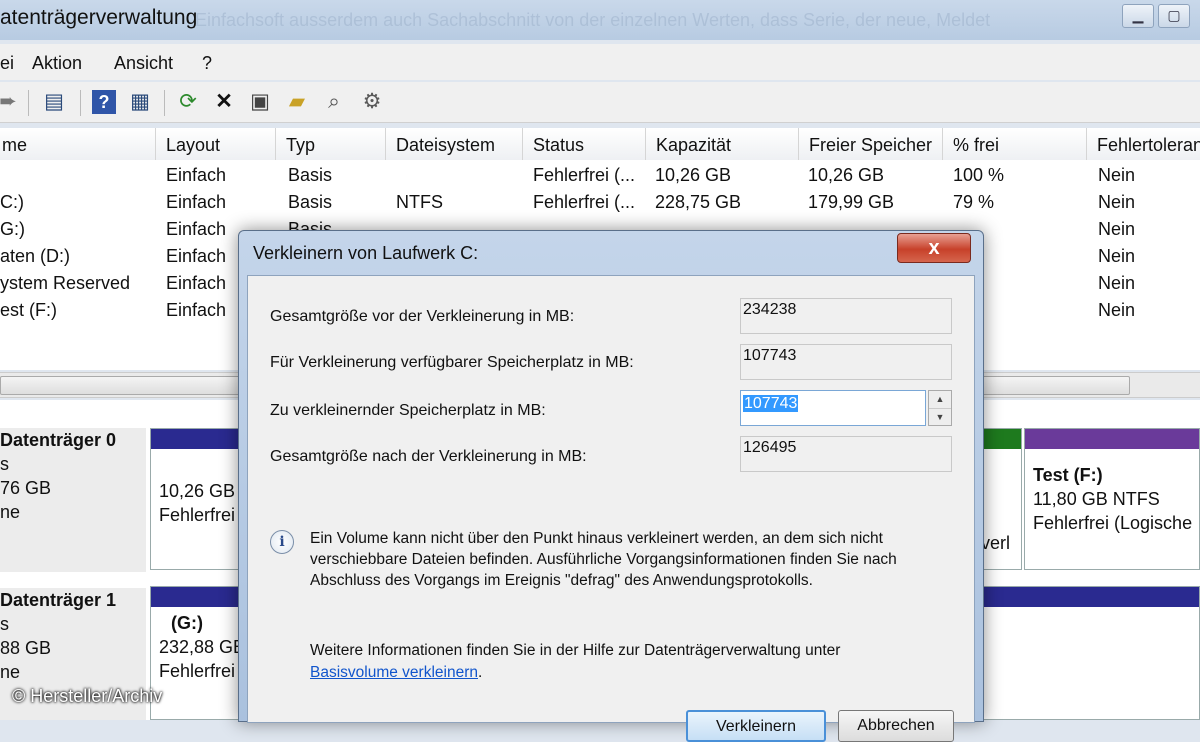 The height and width of the screenshot is (742, 1200). Describe the element at coordinates (896, 726) in the screenshot. I see `cancel-button: Abbrechen` at that location.